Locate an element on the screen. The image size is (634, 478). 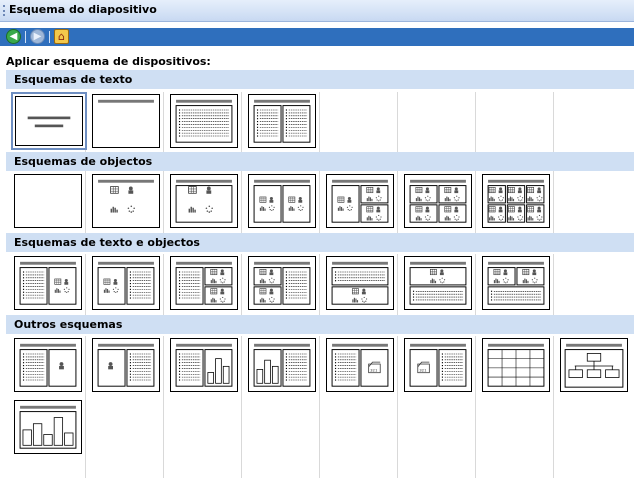
section-header-other-layouts: Outros esquemas is located at coordinates (320, 324).